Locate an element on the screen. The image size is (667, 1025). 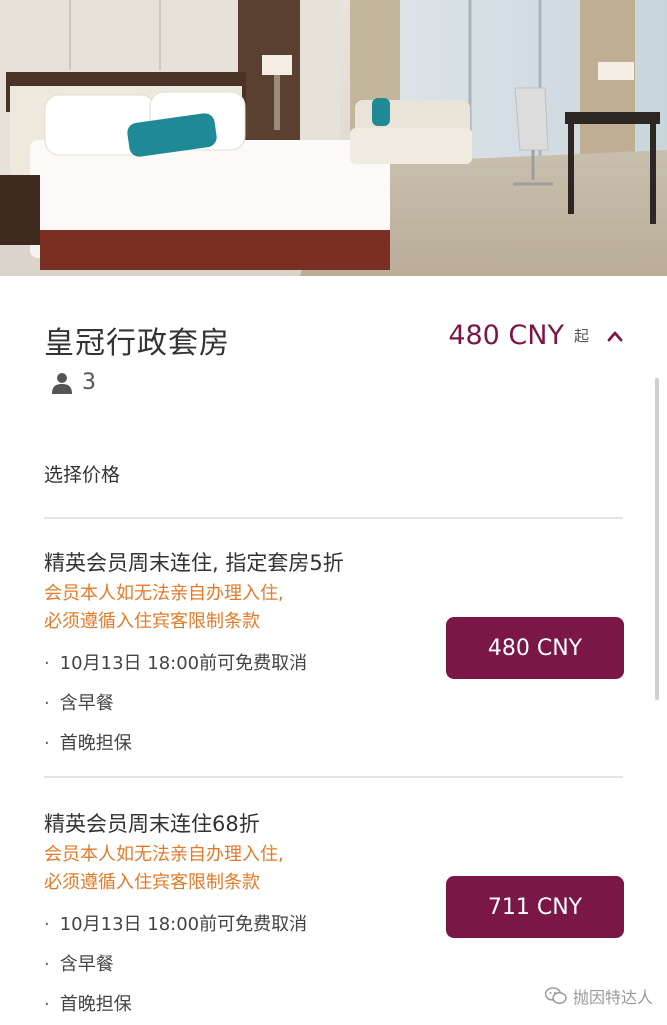
wechat-icon is located at coordinates (555, 995).